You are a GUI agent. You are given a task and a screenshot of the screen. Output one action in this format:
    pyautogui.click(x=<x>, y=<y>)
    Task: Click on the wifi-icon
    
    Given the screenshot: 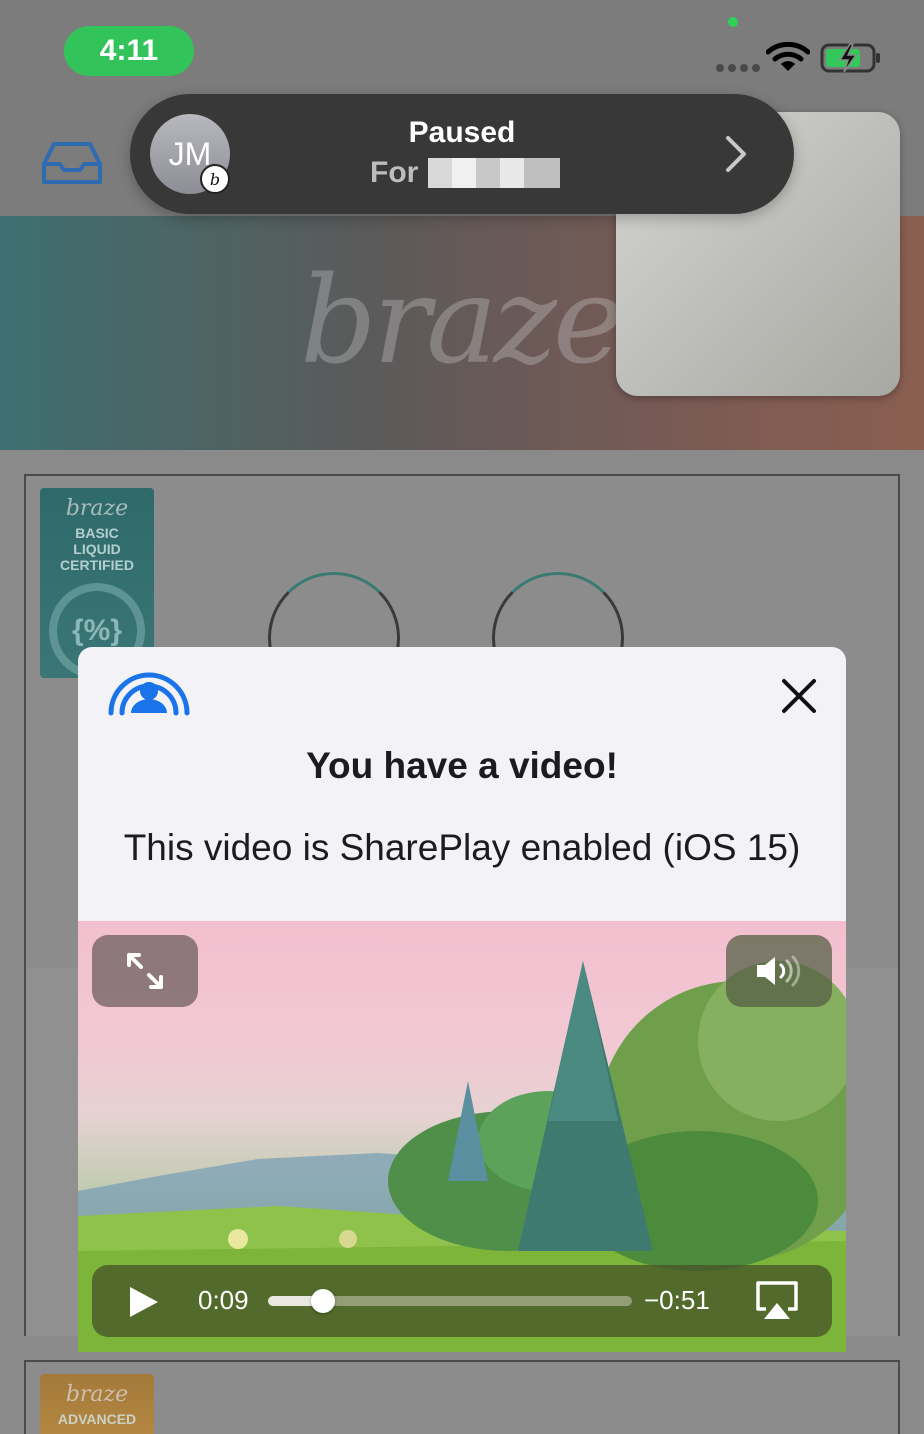 What is the action you would take?
    pyautogui.click(x=788, y=56)
    